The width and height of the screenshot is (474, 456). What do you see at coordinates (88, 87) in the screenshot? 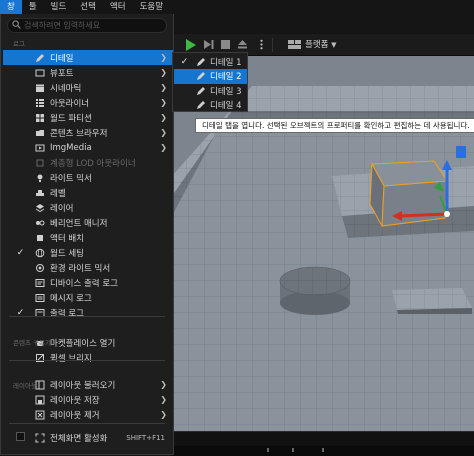
I see `menu-item: 시네마틱 ❯` at bounding box center [88, 87].